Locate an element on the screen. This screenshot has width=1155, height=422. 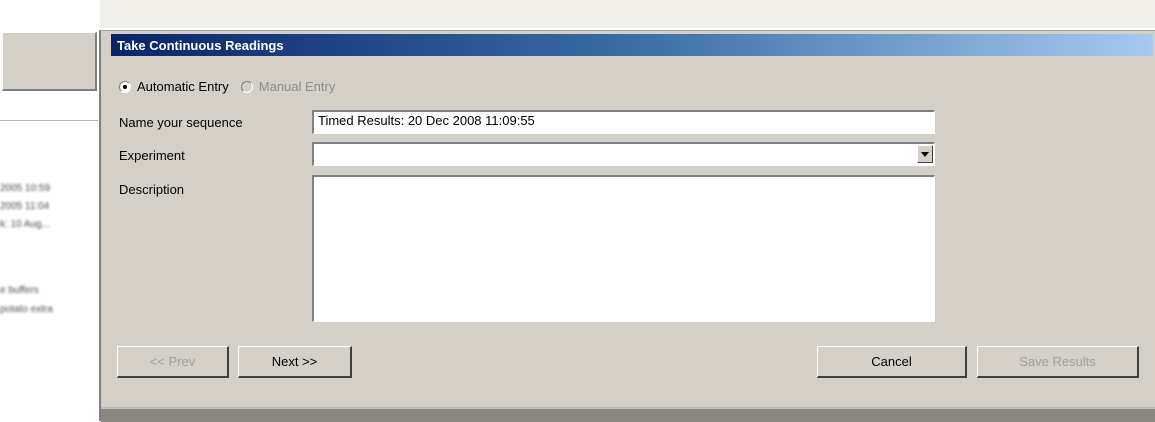
experiment-select is located at coordinates (623, 154).